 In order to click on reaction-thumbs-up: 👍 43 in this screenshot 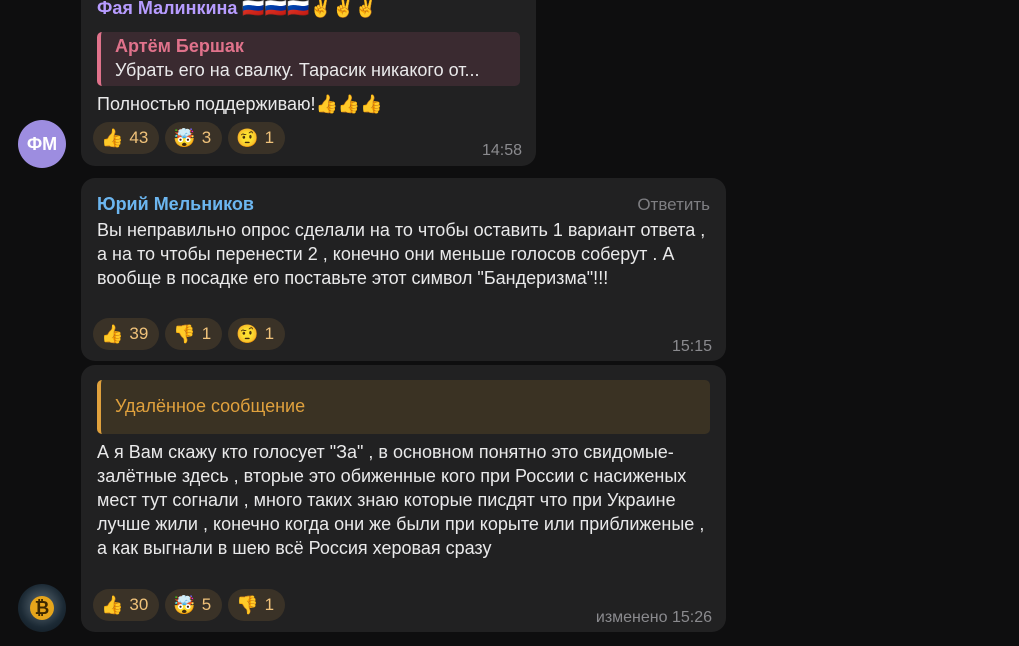, I will do `click(126, 138)`.